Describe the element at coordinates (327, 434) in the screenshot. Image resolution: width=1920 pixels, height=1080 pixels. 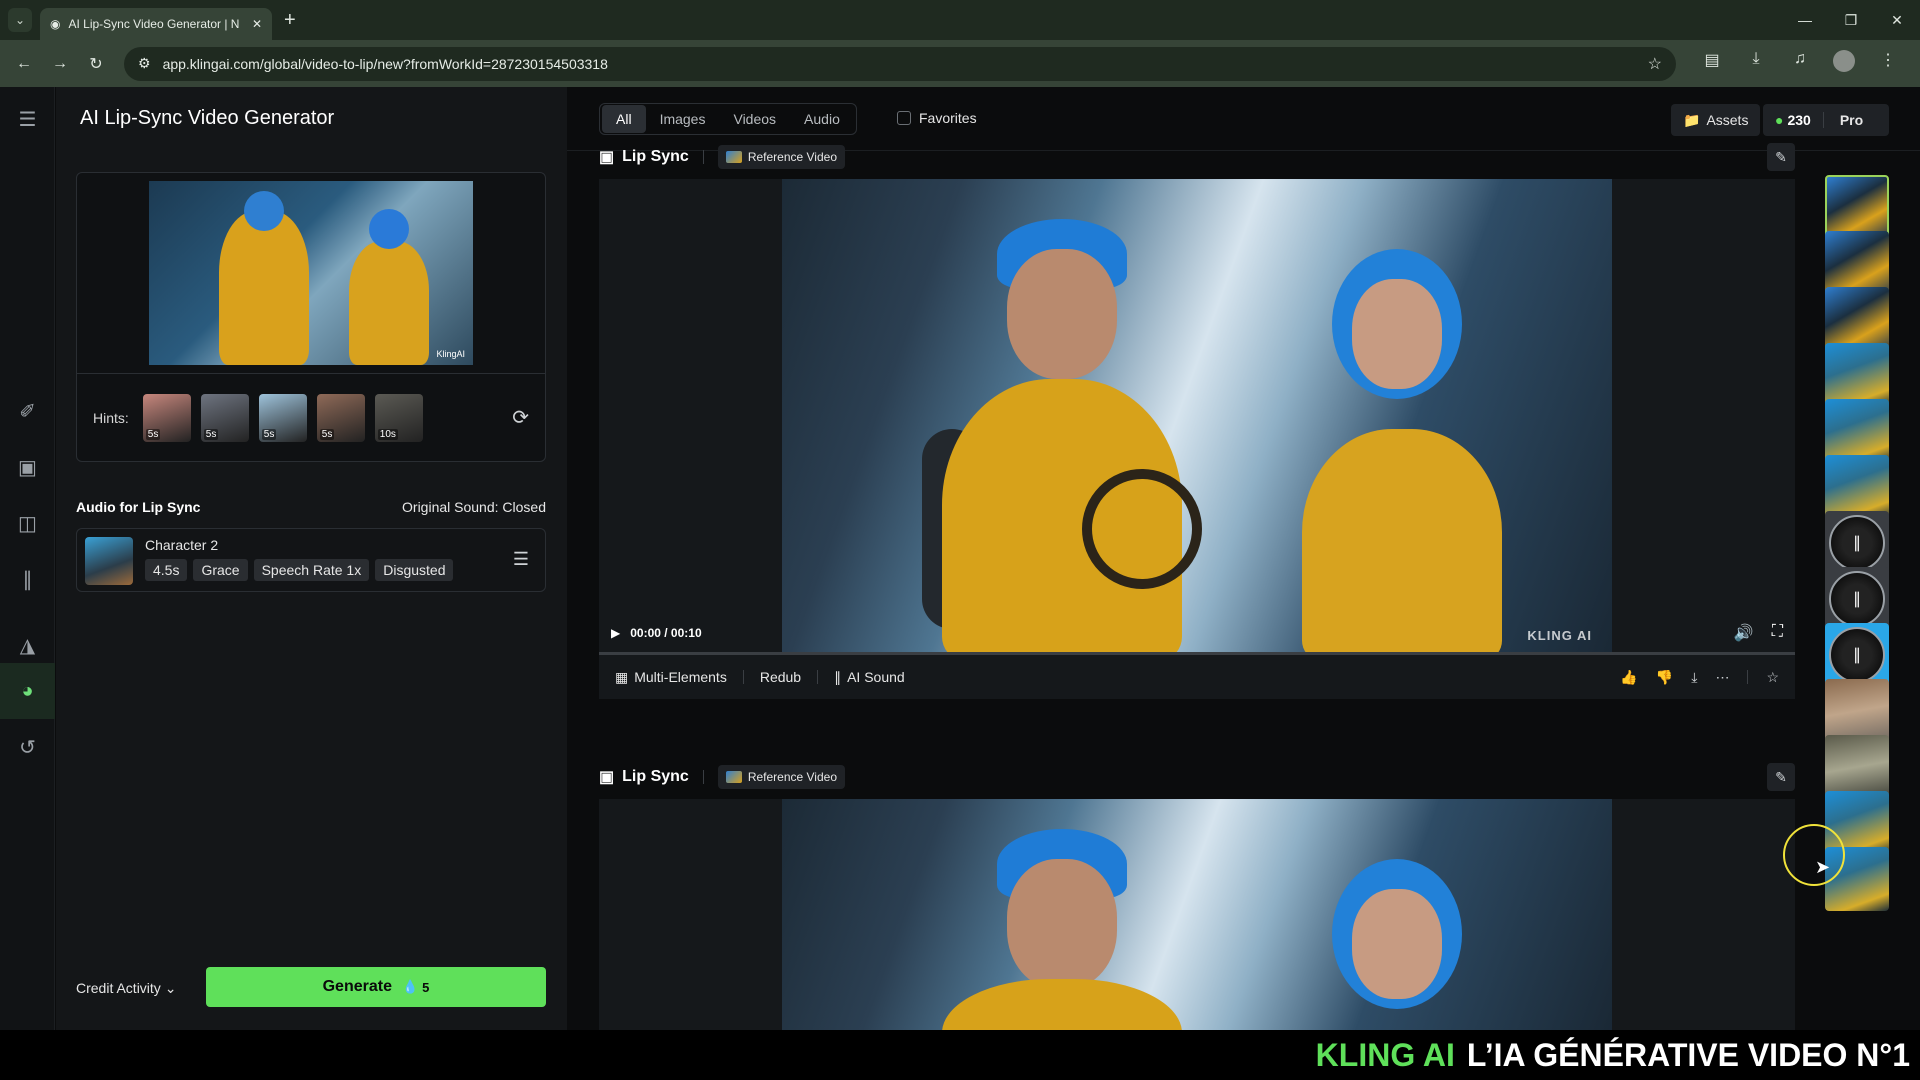
I see `hint-duration: 5s` at that location.